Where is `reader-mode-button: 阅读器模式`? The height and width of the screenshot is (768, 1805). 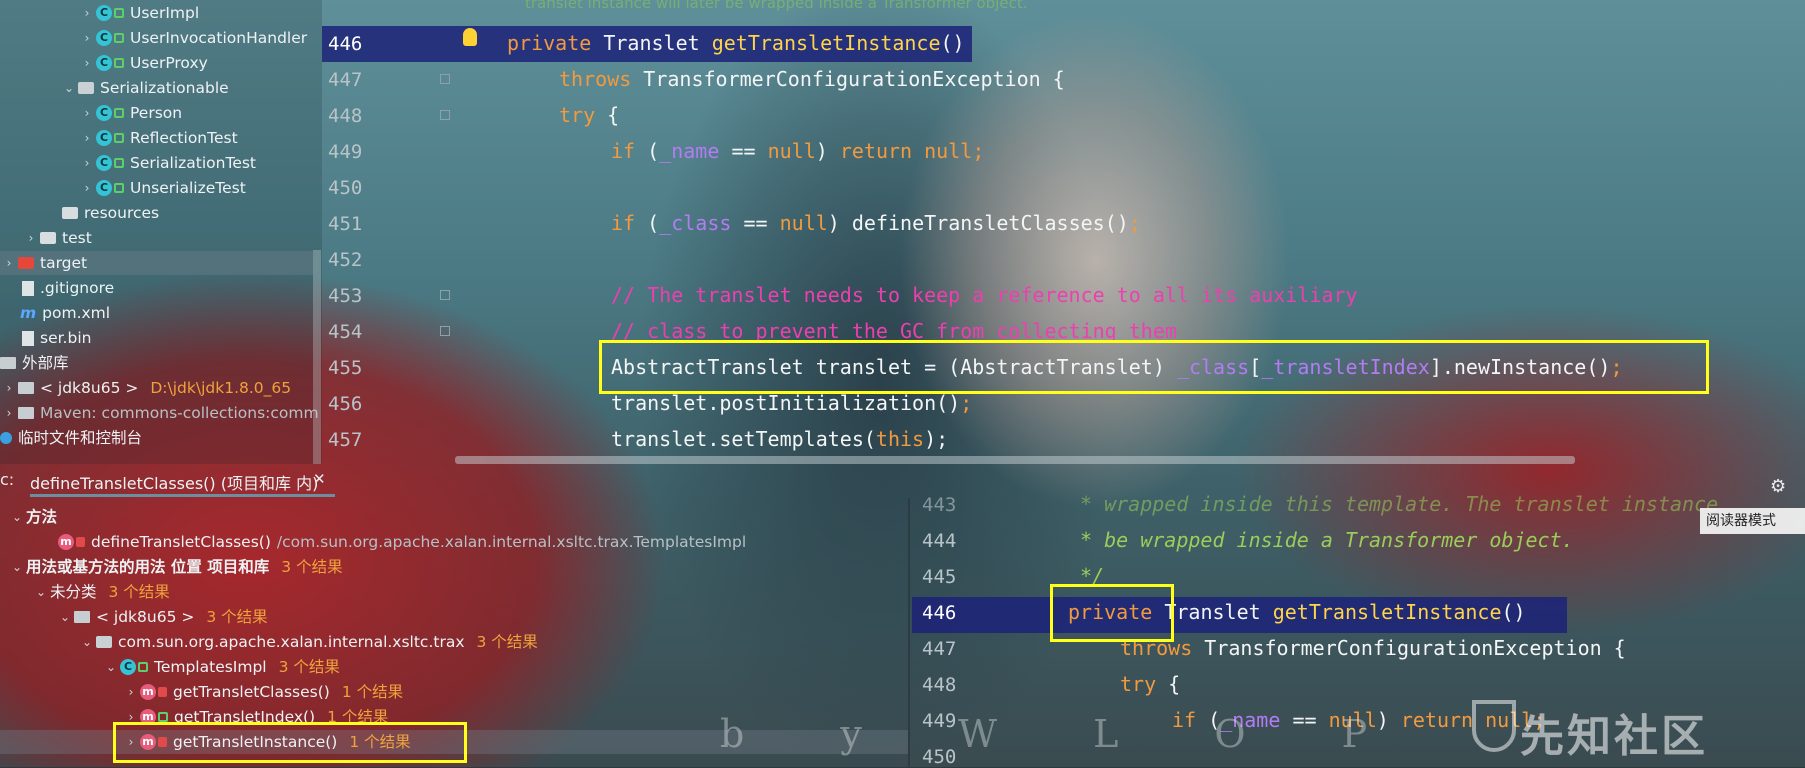 reader-mode-button: 阅读器模式 is located at coordinates (1752, 521).